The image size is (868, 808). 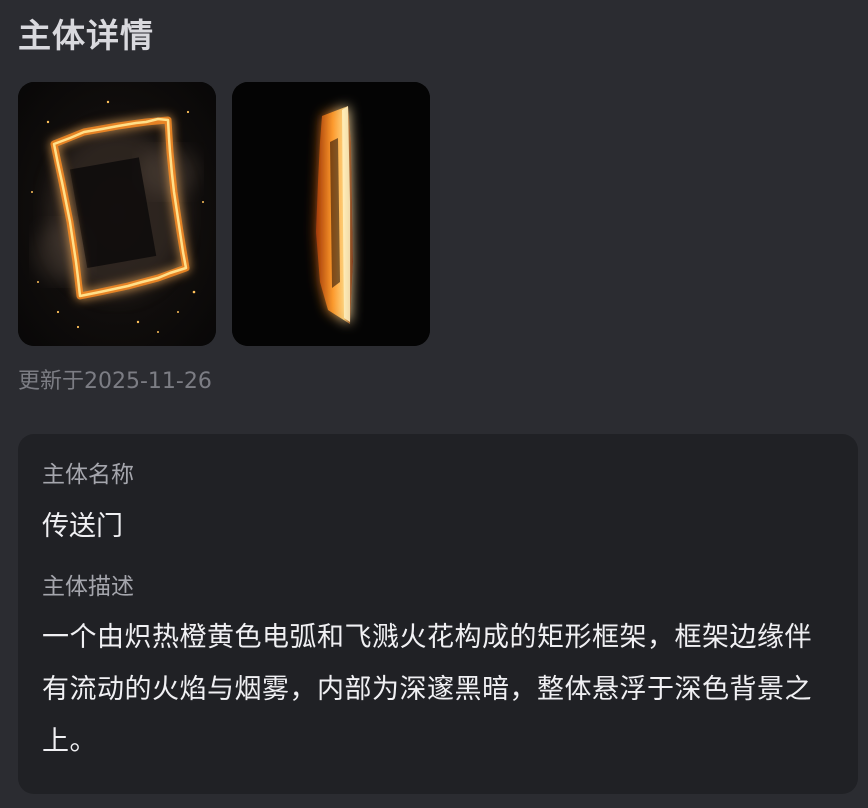 I want to click on subject-name-label: 主体名称, so click(x=88, y=475).